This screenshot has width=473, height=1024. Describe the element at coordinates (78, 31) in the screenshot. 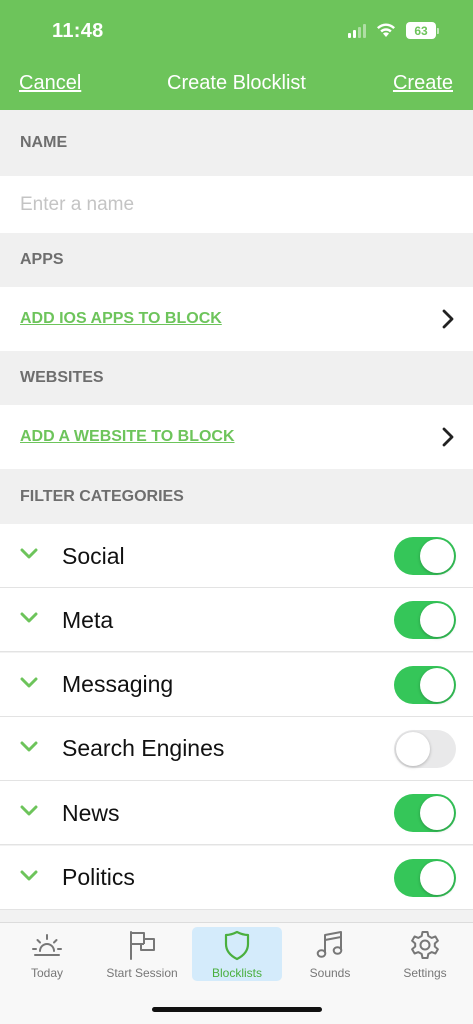

I see `status-time: 11:48` at that location.